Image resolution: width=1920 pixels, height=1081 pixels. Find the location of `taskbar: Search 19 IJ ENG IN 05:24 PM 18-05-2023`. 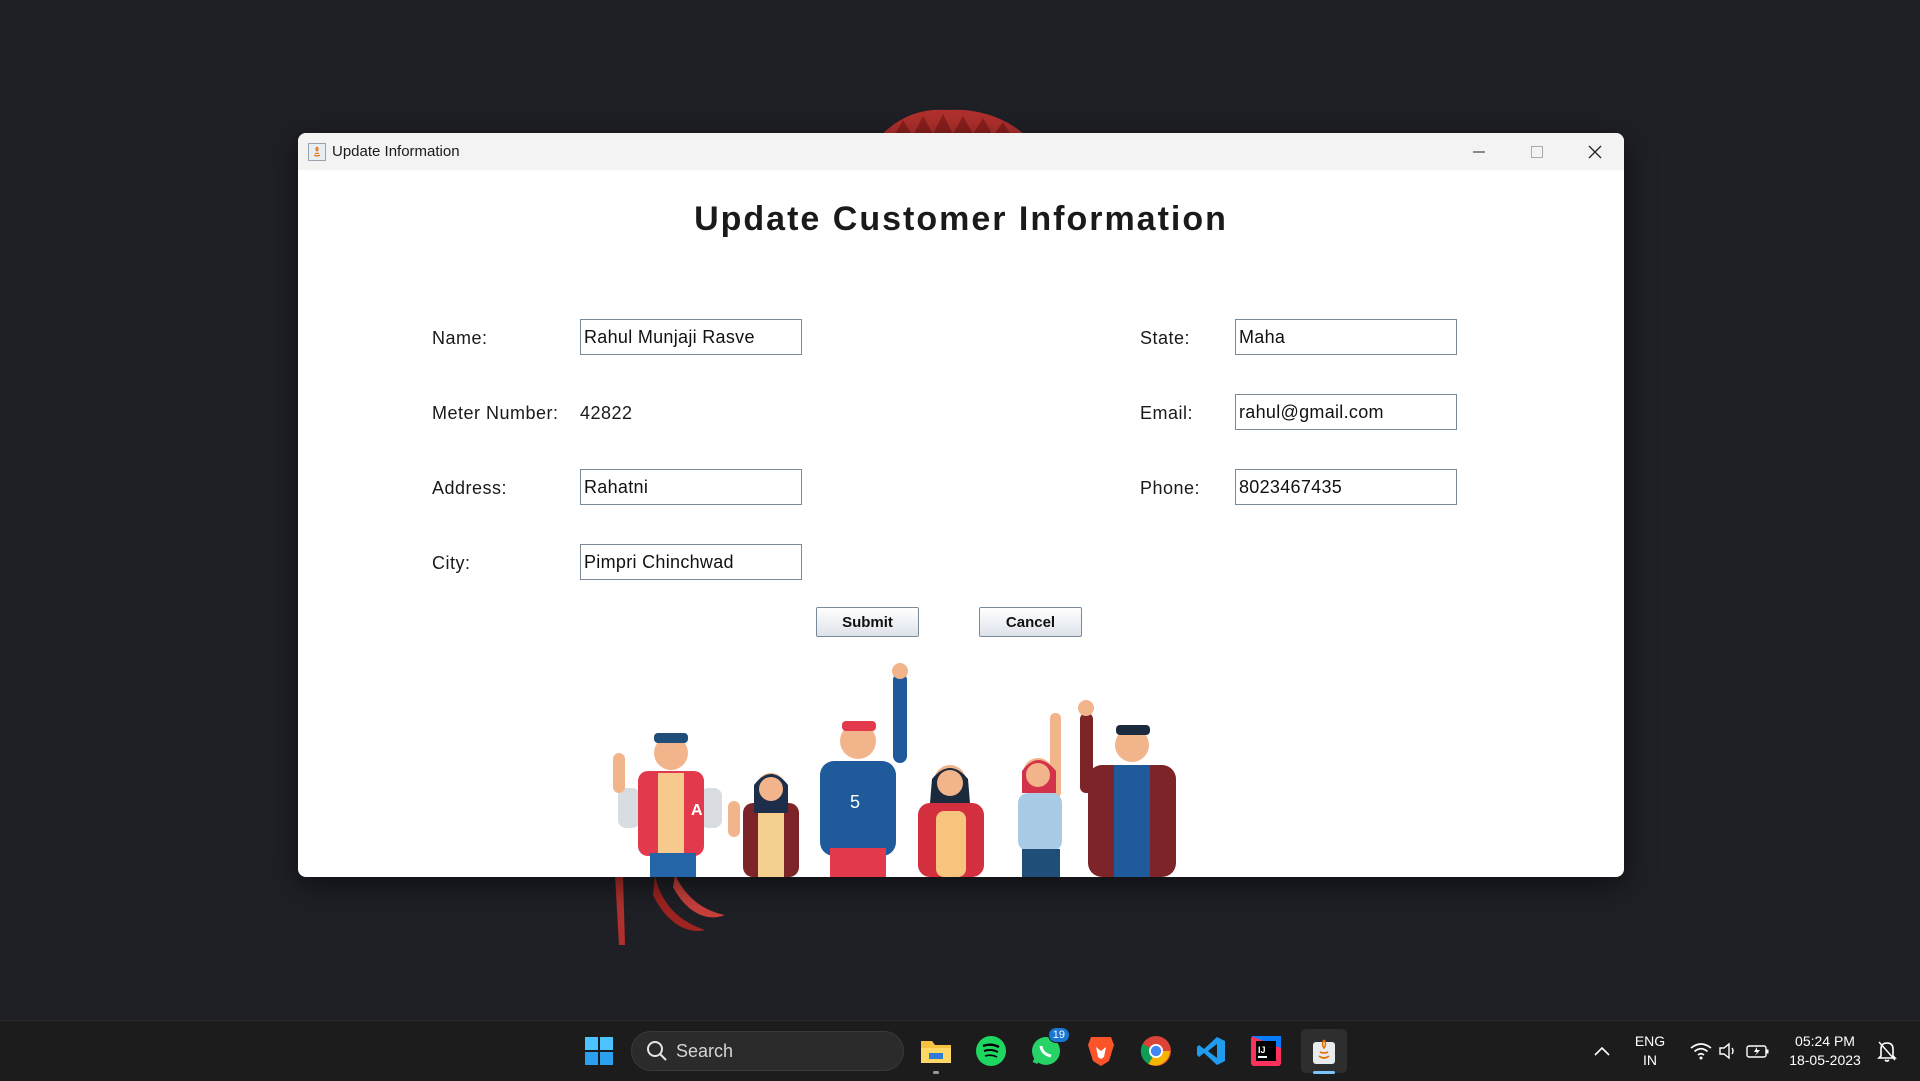

taskbar: Search 19 IJ ENG IN 05:24 PM 18-05-2023 is located at coordinates (960, 1050).